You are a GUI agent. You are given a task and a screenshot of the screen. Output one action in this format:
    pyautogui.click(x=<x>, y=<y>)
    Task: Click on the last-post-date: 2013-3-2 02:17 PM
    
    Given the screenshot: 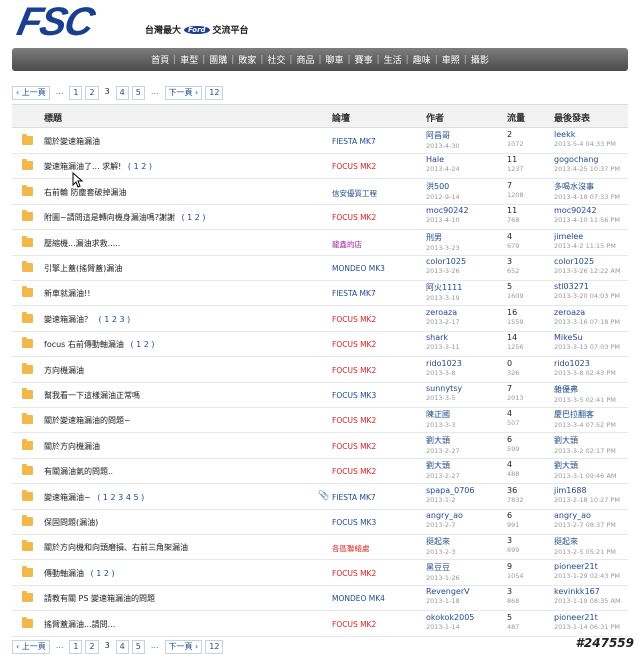 What is the action you would take?
    pyautogui.click(x=585, y=451)
    